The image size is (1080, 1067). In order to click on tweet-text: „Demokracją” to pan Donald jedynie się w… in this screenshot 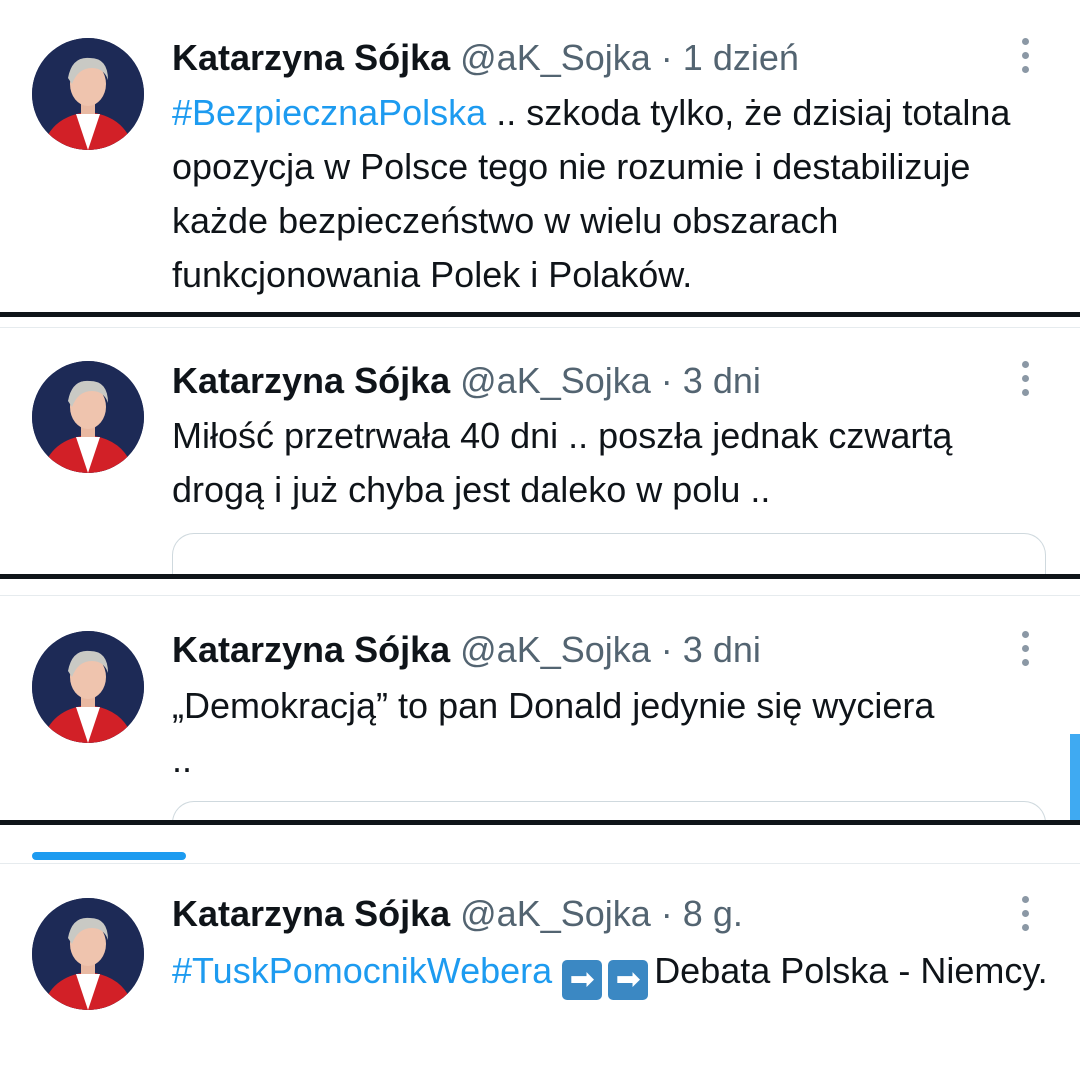, I will do `click(553, 732)`.